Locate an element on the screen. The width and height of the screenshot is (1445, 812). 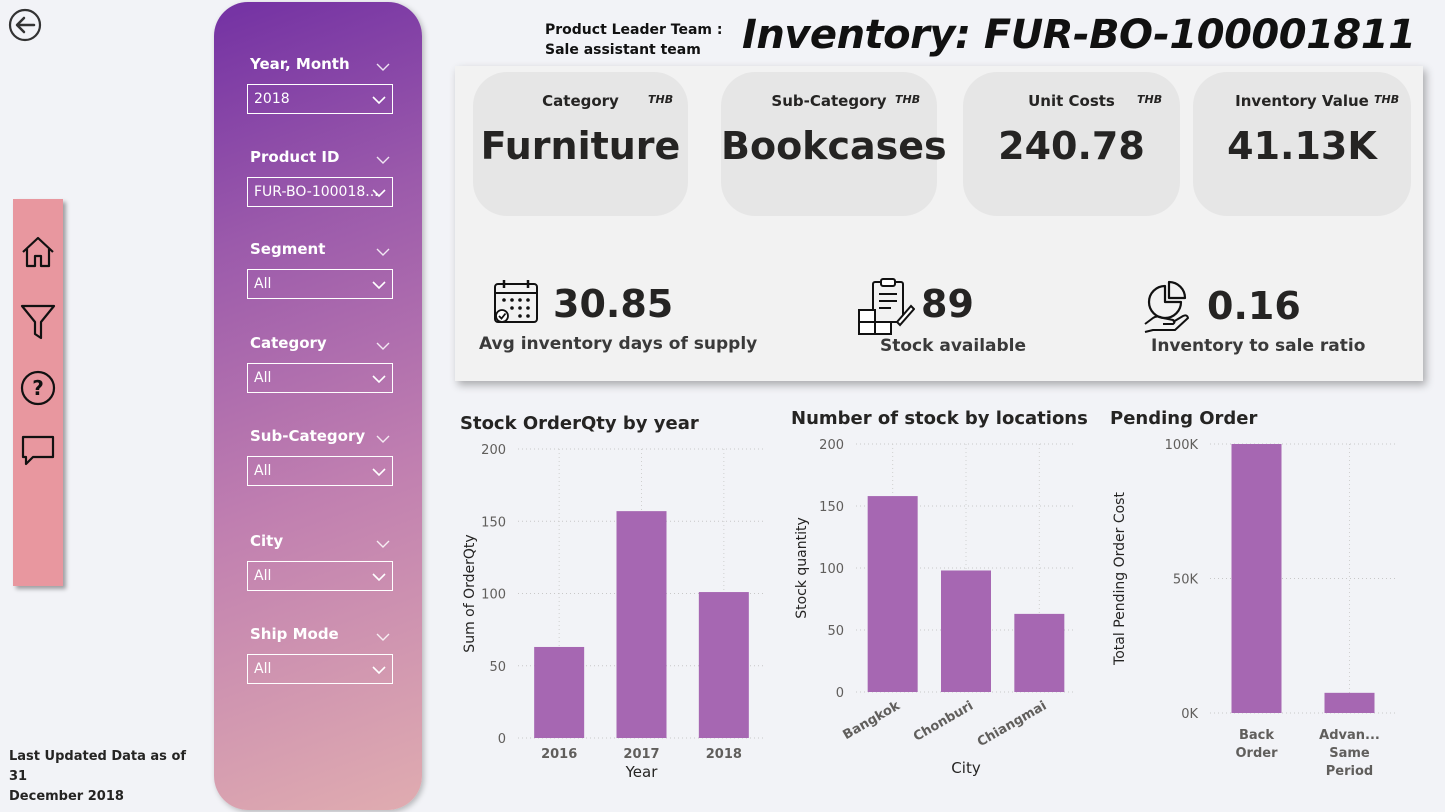
last-updated-line1: Last Updated Data as of 31 is located at coordinates (98, 766).